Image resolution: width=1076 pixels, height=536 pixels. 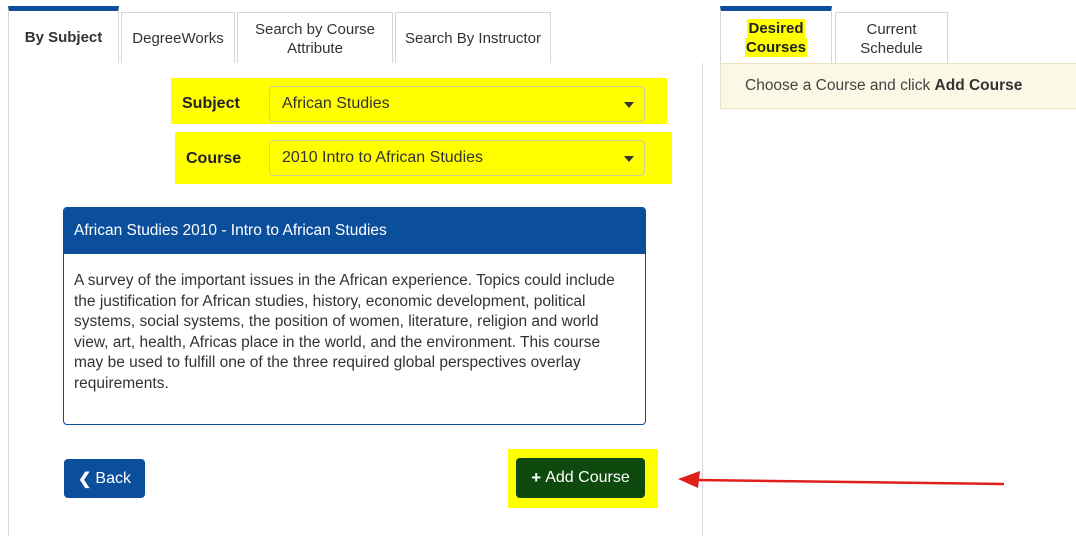 I want to click on tab-degreeworks: DegreeWorks, so click(x=178, y=38).